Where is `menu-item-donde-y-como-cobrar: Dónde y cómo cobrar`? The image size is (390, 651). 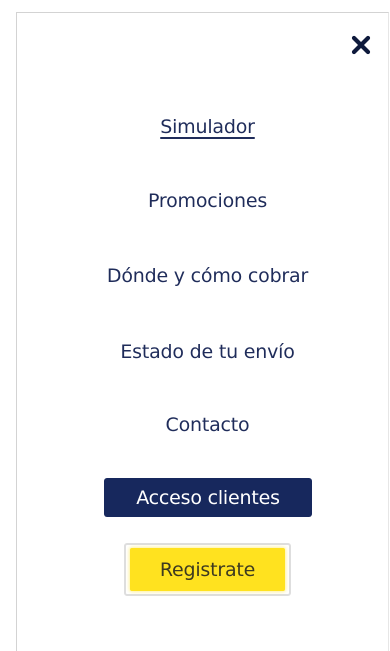 menu-item-donde-y-como-cobrar: Dónde y cómo cobrar is located at coordinates (203, 276).